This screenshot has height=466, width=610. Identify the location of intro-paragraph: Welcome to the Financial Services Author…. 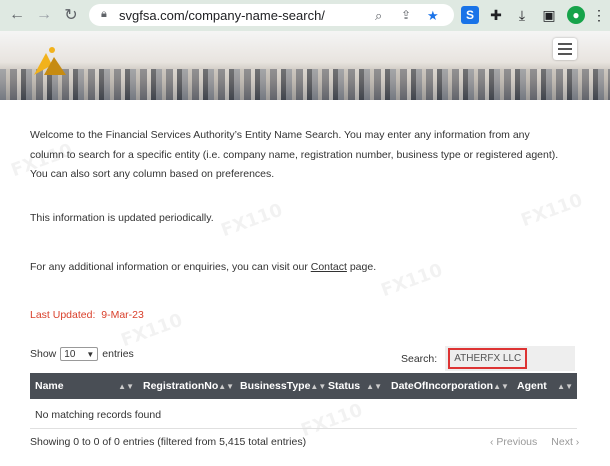
(294, 155).